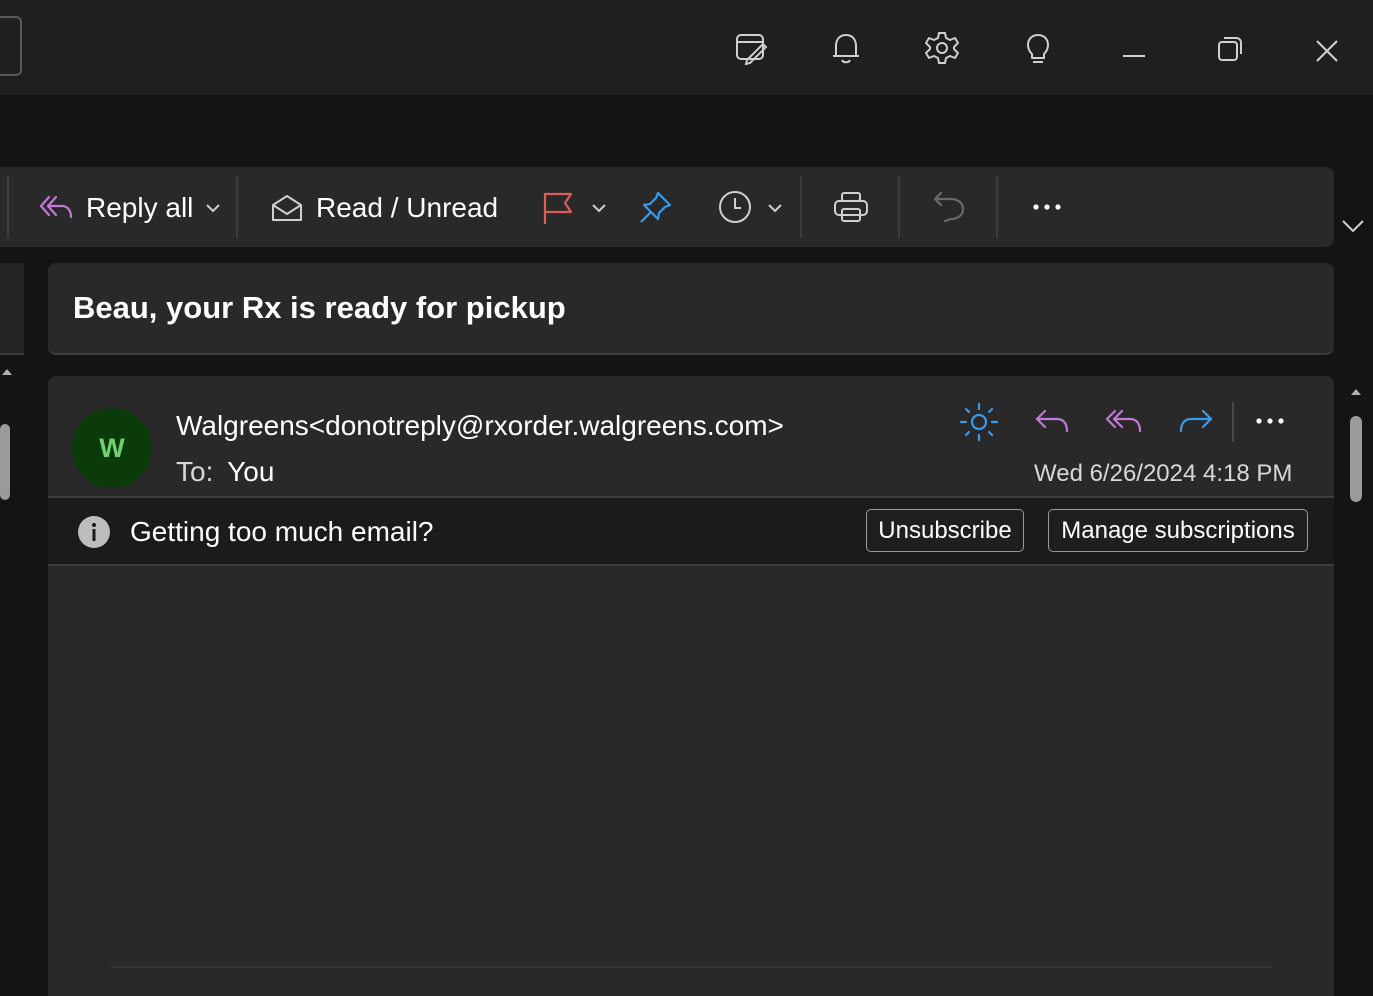  What do you see at coordinates (140, 207) in the screenshot?
I see `reply-all-label: Reply all` at bounding box center [140, 207].